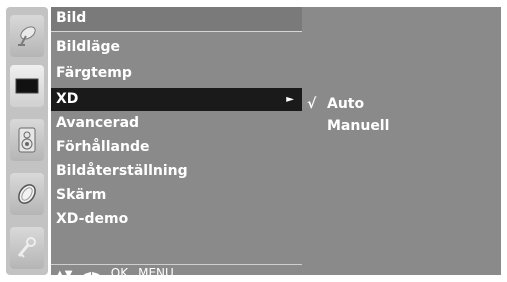  What do you see at coordinates (176, 99) in the screenshot?
I see `menu-item-xd: XD ►` at bounding box center [176, 99].